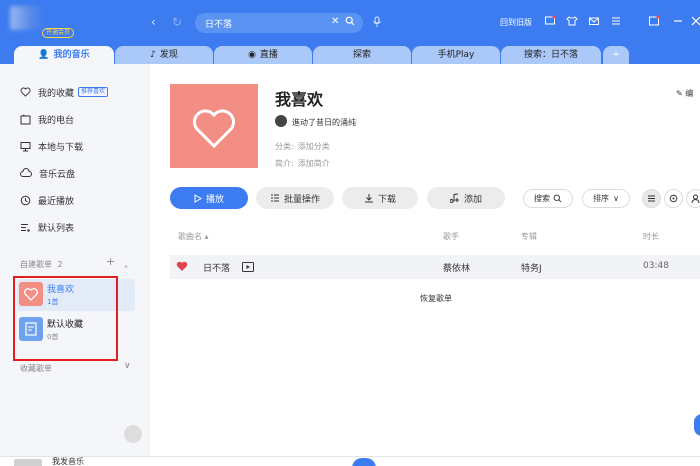 This screenshot has height=466, width=700. Describe the element at coordinates (25, 146) in the screenshot. I see `monitor-icon` at that location.